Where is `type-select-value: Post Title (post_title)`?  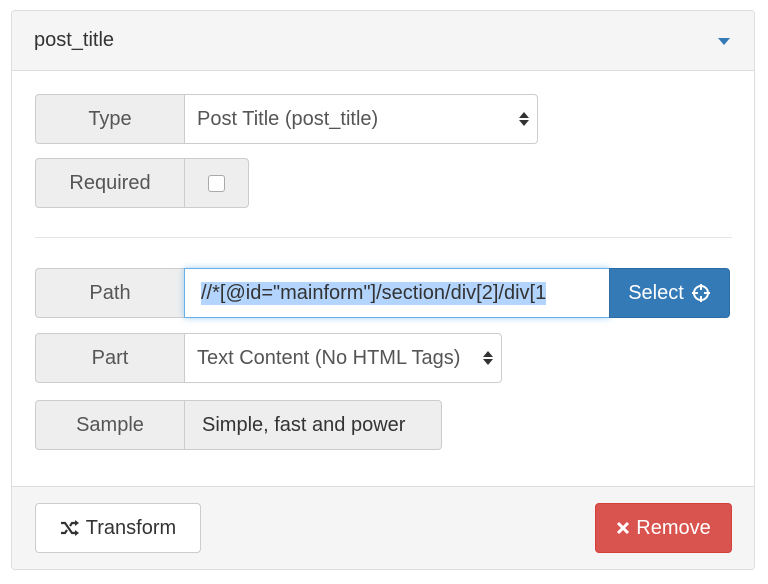
type-select-value: Post Title (post_title) is located at coordinates (288, 118).